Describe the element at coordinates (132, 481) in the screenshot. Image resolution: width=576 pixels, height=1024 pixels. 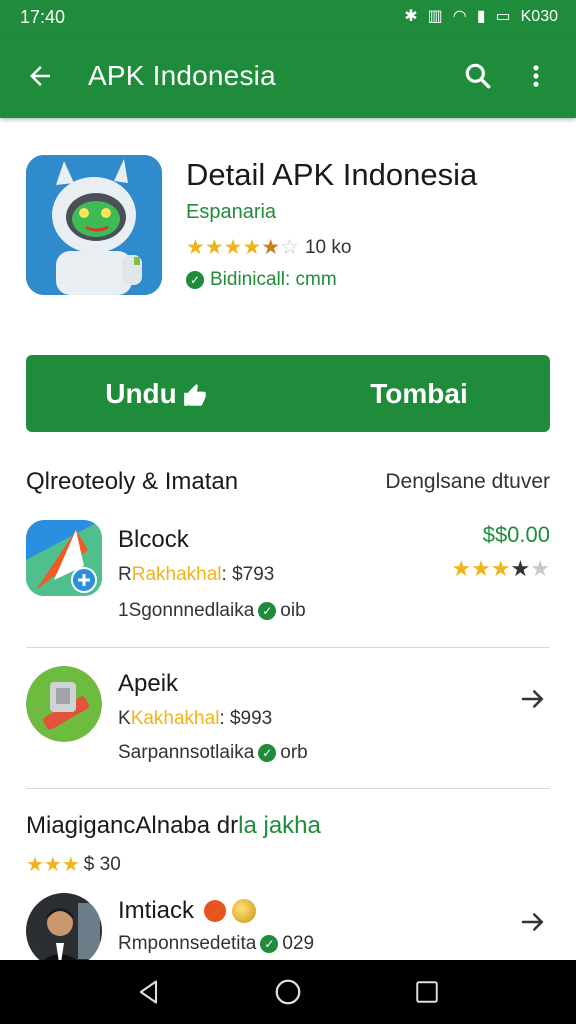
I see `section-title: Qlreoteoly & Imatan` at that location.